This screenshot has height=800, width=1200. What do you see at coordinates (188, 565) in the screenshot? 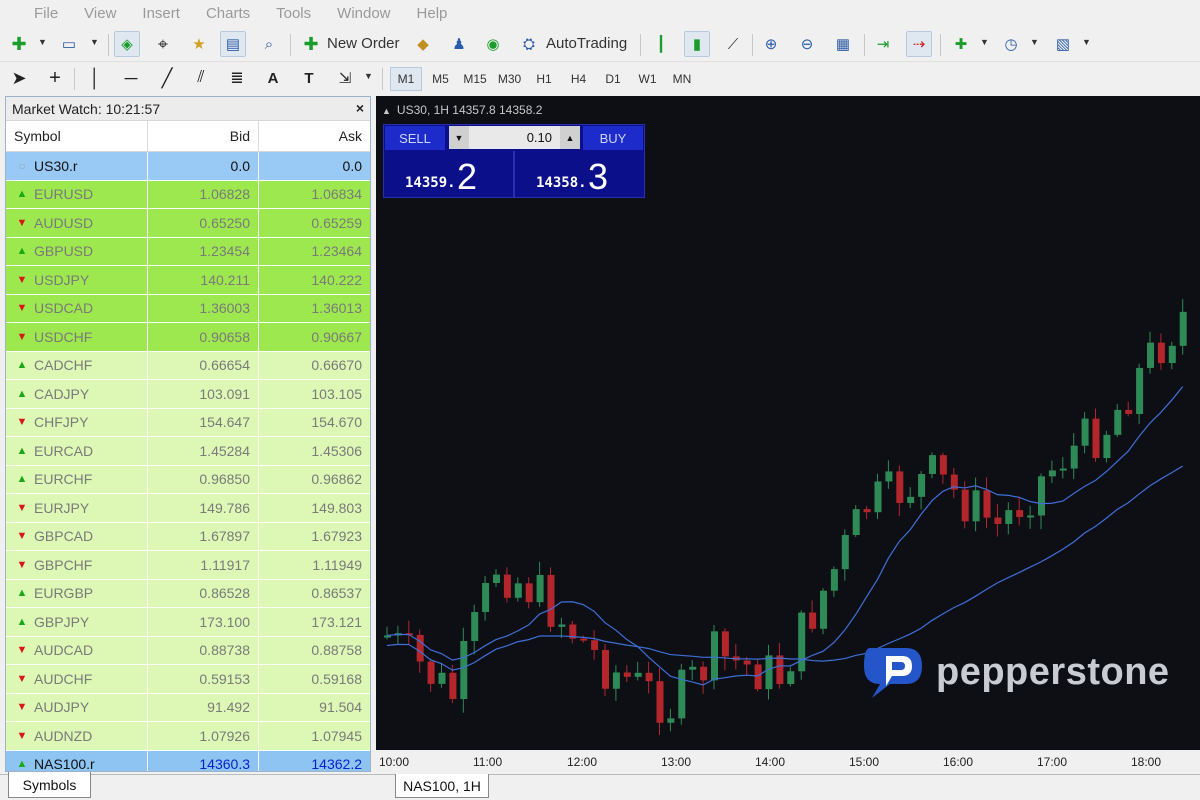
I see `table-row: ▼ GBPCHF 1.11917 1.11949` at bounding box center [188, 565].